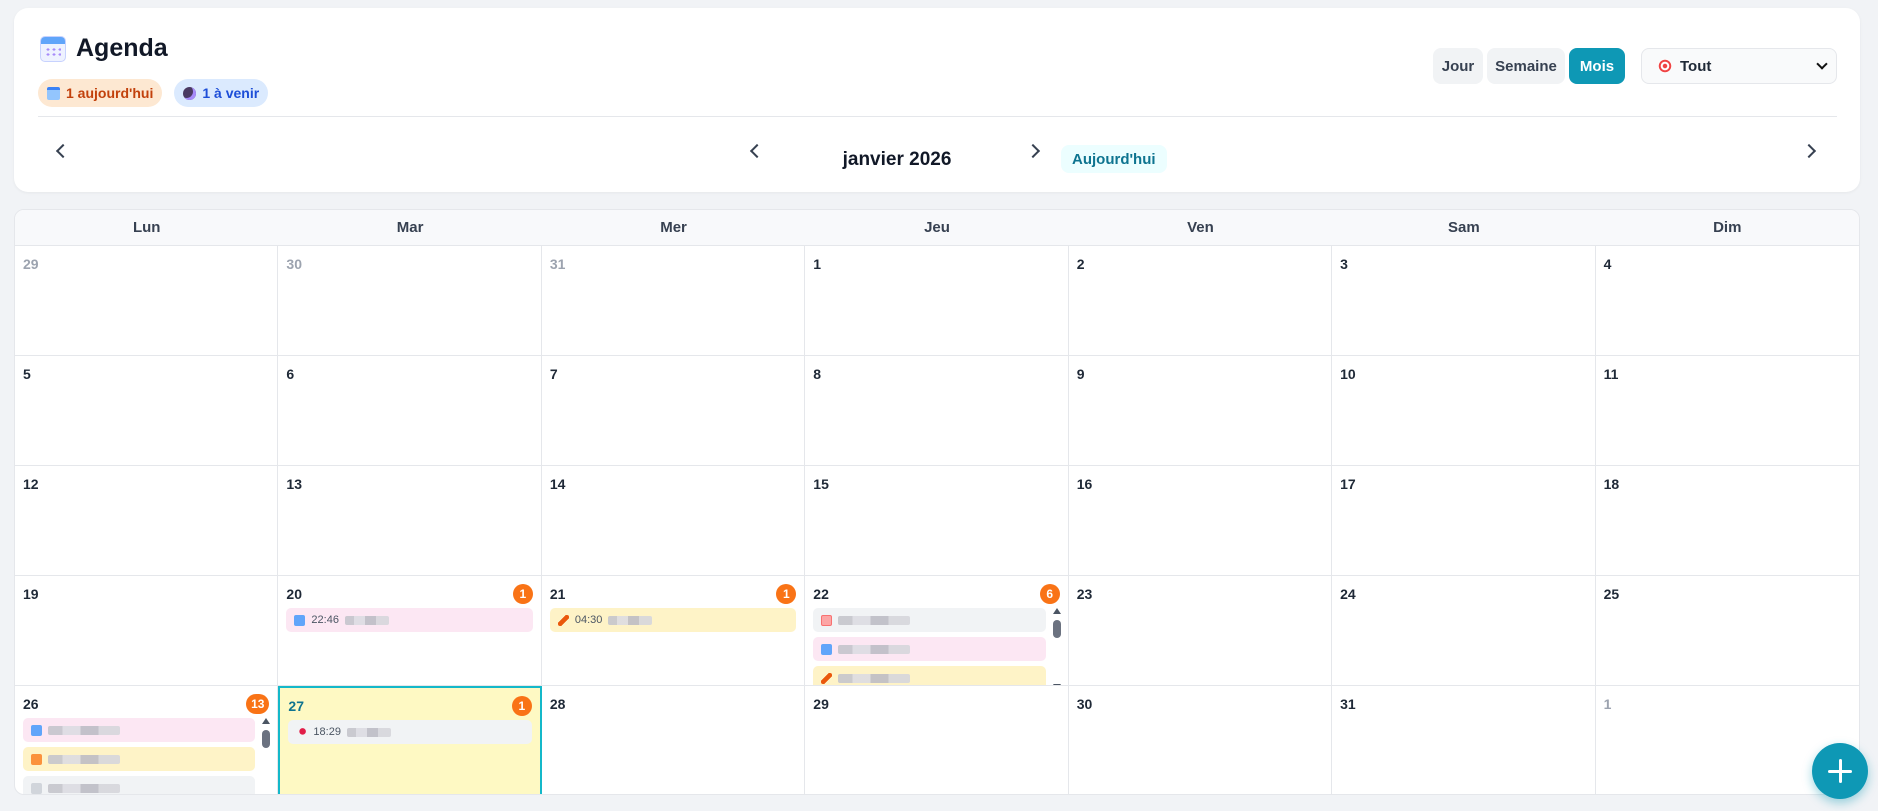 The width and height of the screenshot is (1878, 811). I want to click on day-cell: 1, so click(937, 301).